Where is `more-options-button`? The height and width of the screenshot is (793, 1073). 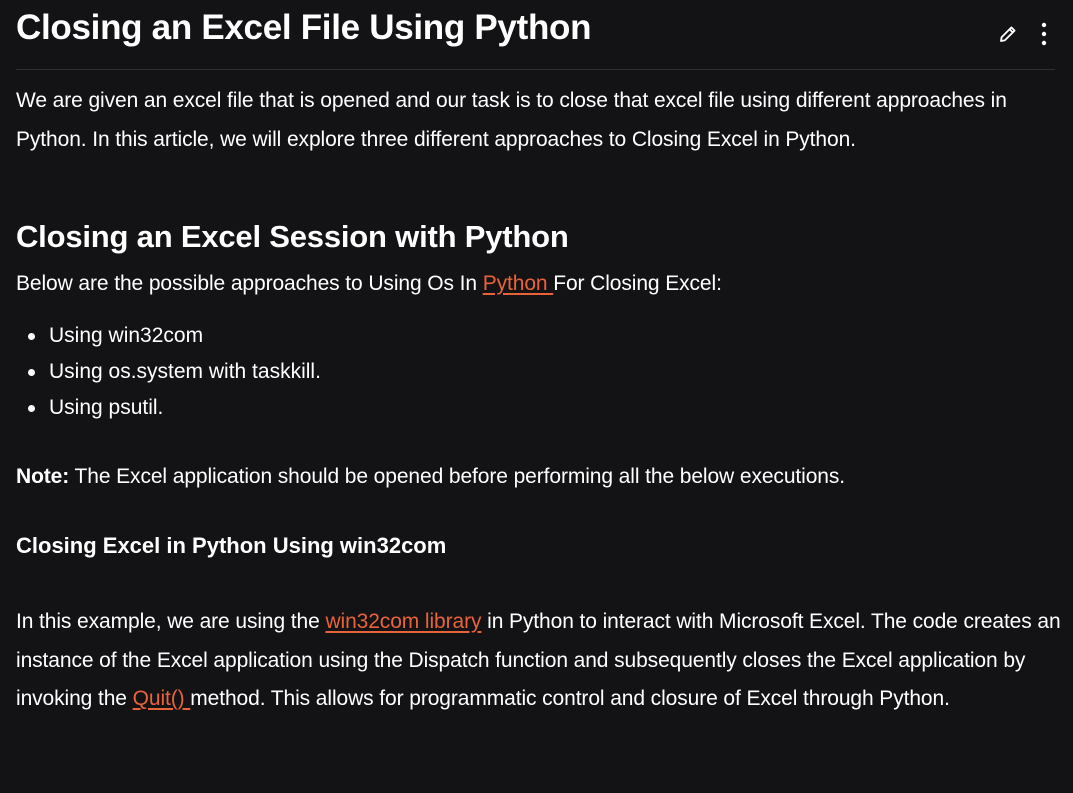 more-options-button is located at coordinates (1044, 34).